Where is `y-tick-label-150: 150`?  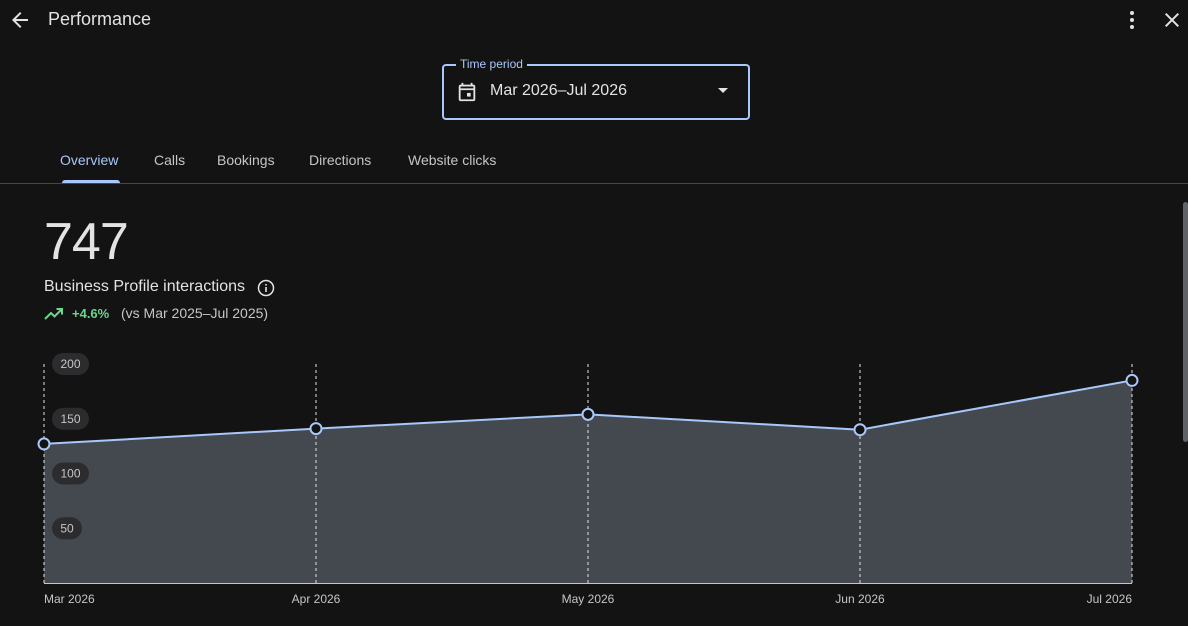
y-tick-label-150: 150 is located at coordinates (70, 419).